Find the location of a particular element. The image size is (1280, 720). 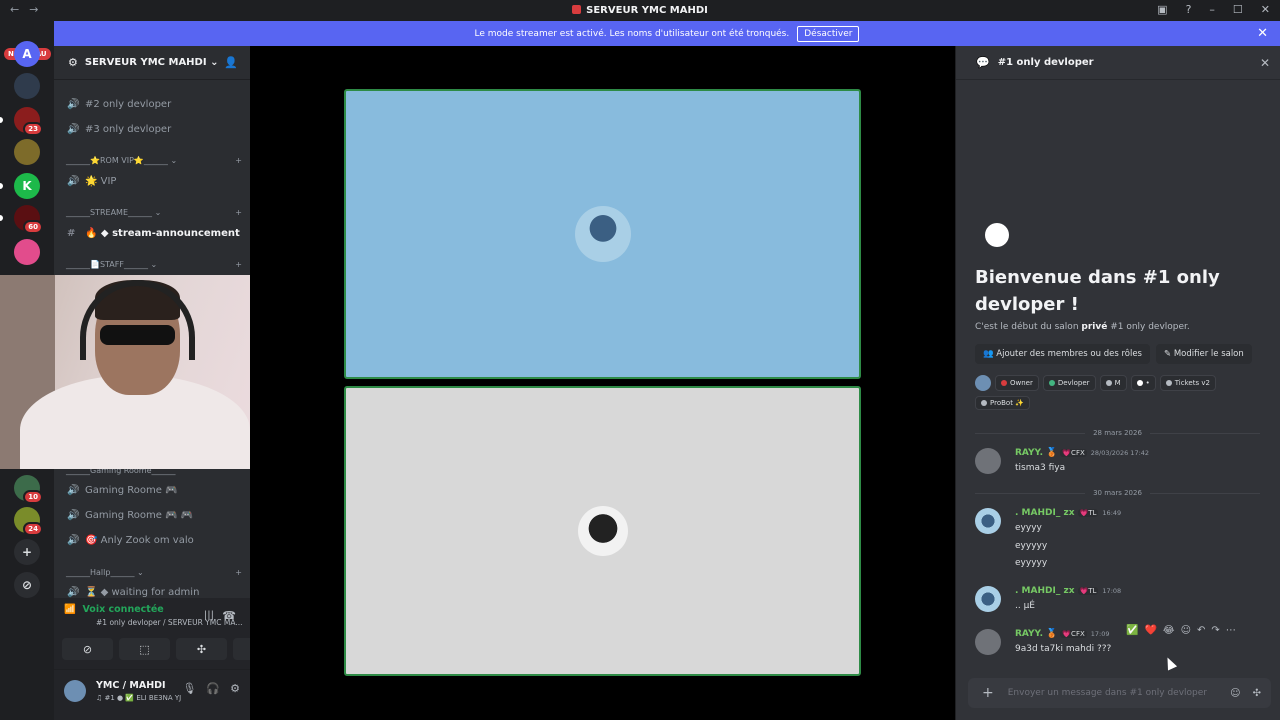

category-label: ______⭐ROM VIP⭐______ is located at coordinates (117, 160).